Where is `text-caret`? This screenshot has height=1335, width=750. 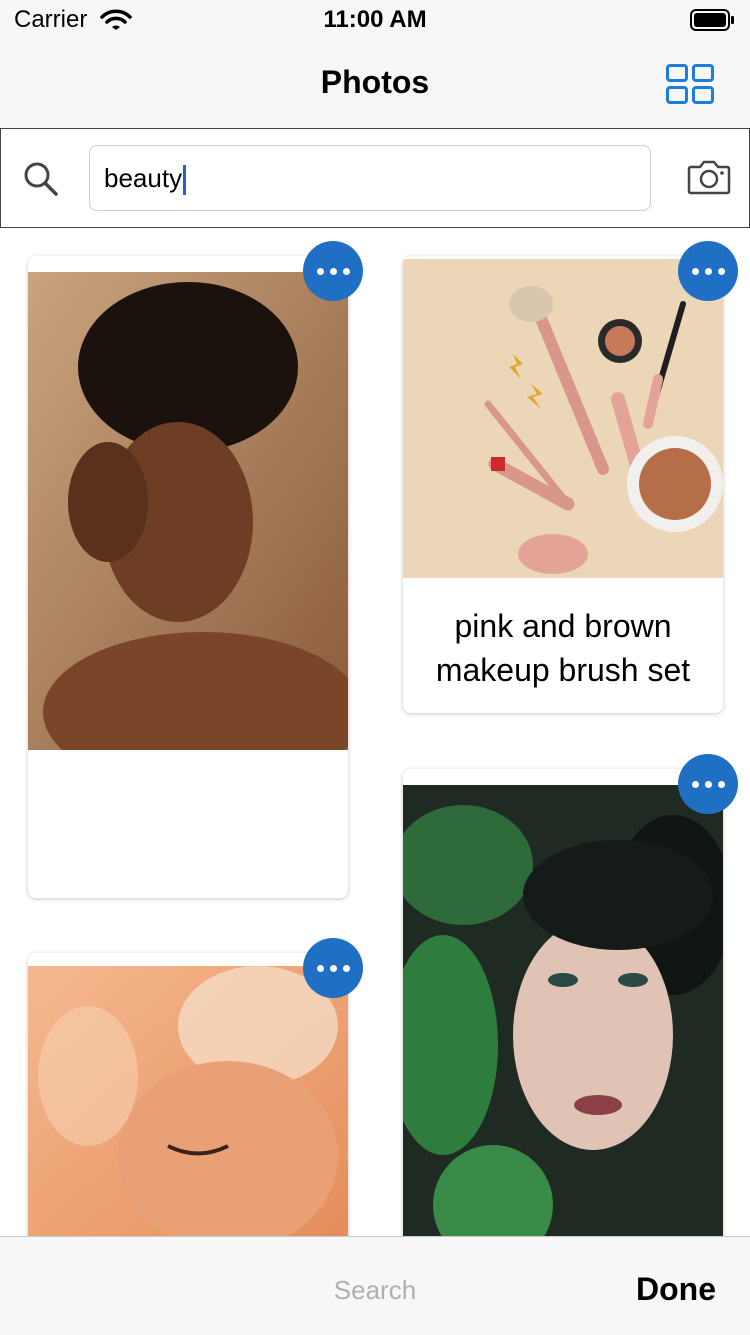
text-caret is located at coordinates (185, 180).